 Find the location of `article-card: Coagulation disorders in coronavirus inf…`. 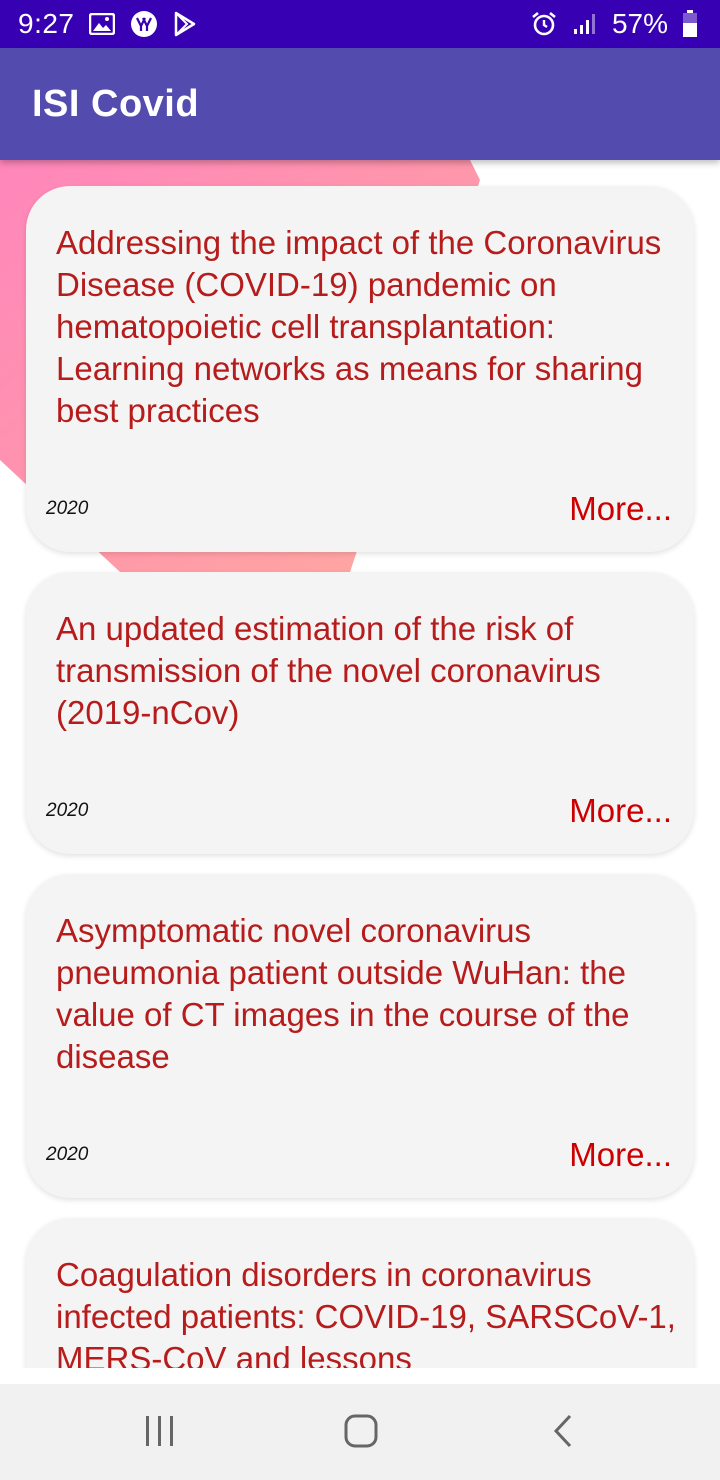

article-card: Coagulation disorders in coronavirus inf… is located at coordinates (360, 1293).